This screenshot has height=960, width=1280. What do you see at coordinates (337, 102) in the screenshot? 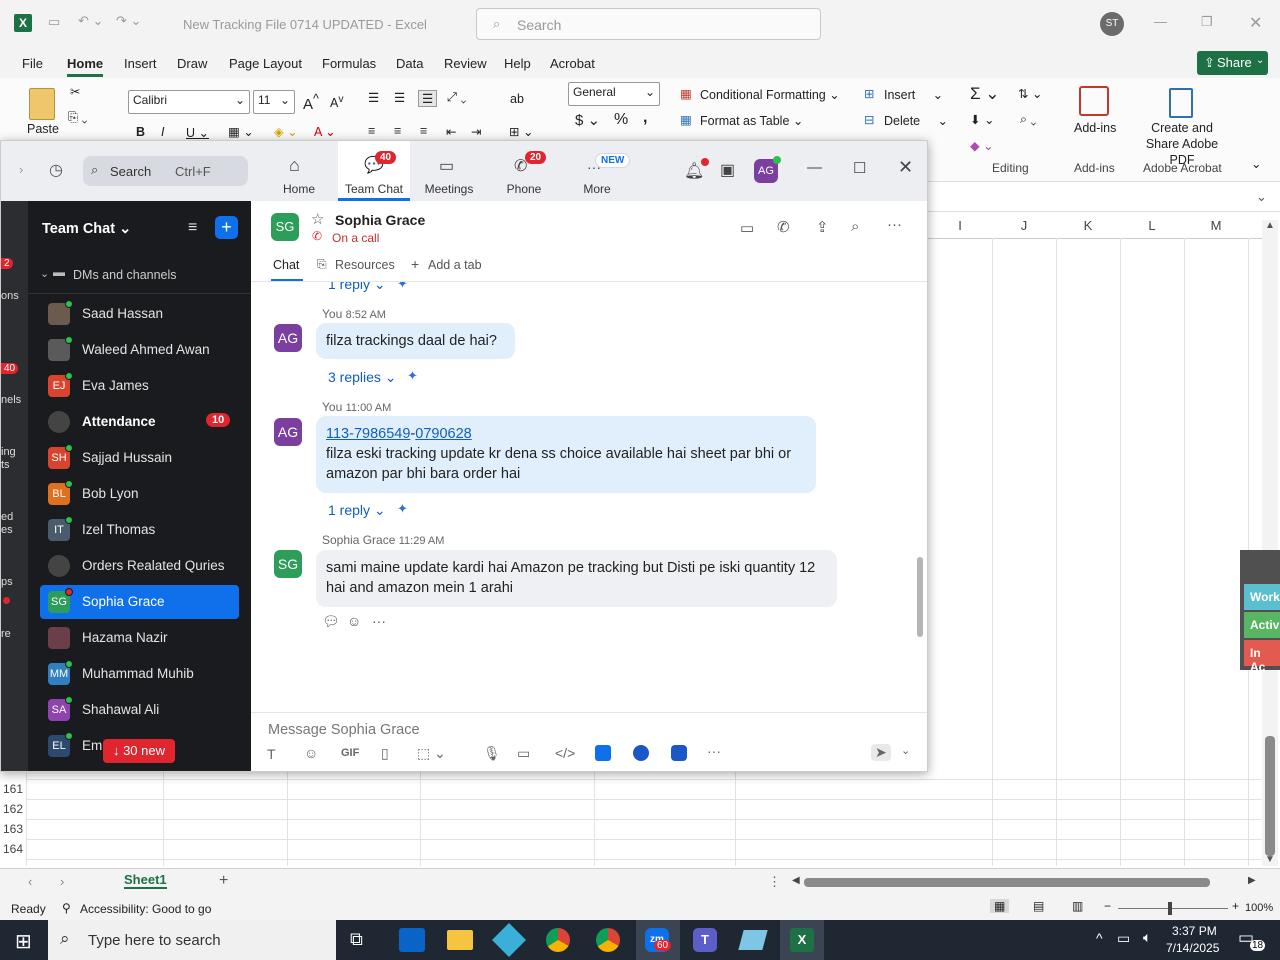
I see `shrink-font-icon: Av` at bounding box center [337, 102].